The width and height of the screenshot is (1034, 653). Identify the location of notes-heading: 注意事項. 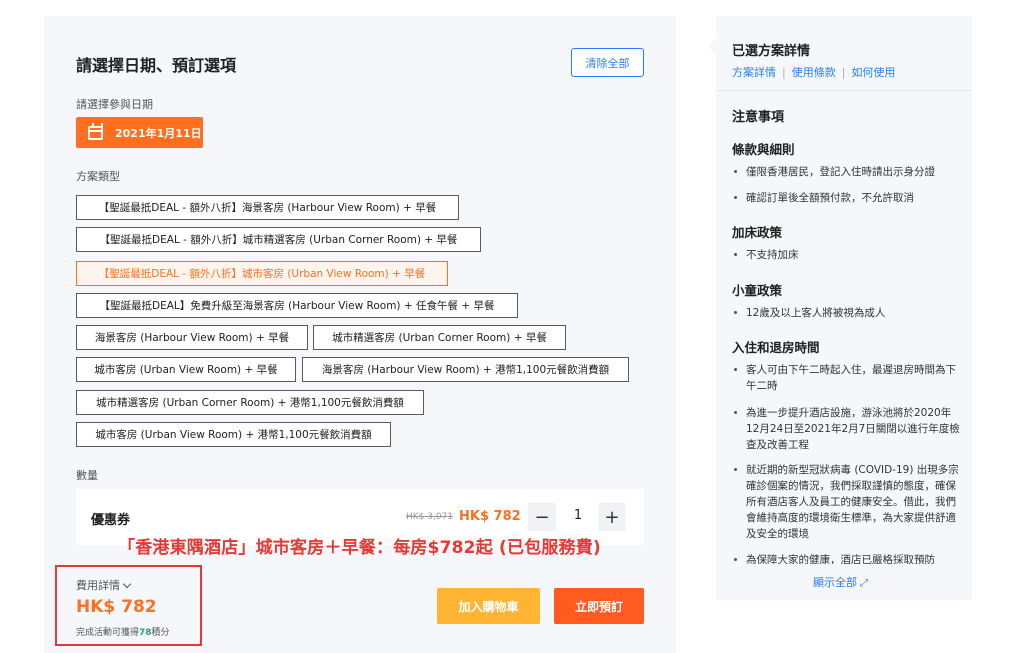
(758, 117).